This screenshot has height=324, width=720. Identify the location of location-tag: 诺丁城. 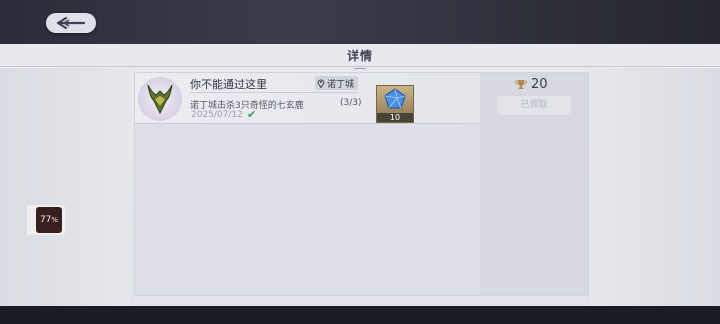
(337, 83).